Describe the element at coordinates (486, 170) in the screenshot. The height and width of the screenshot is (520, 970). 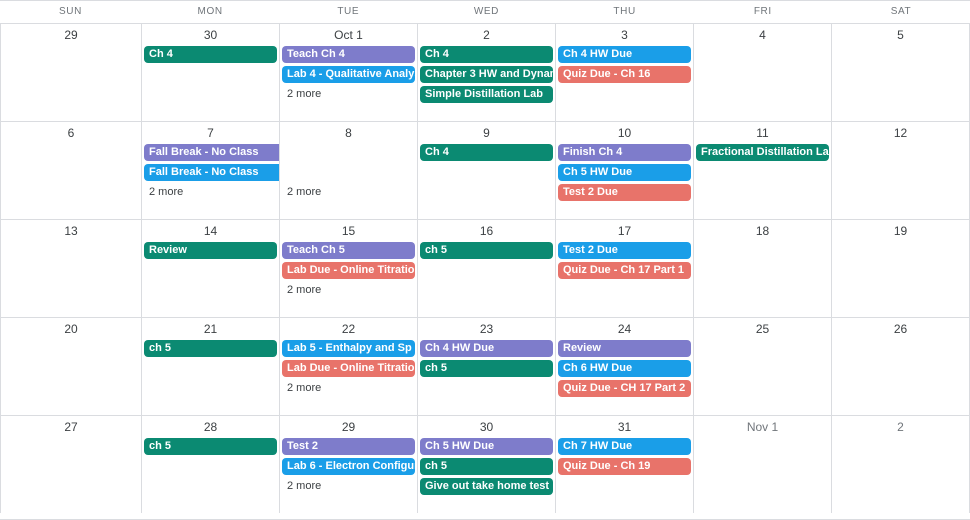
I see `day-cell: 9 Ch 4` at that location.